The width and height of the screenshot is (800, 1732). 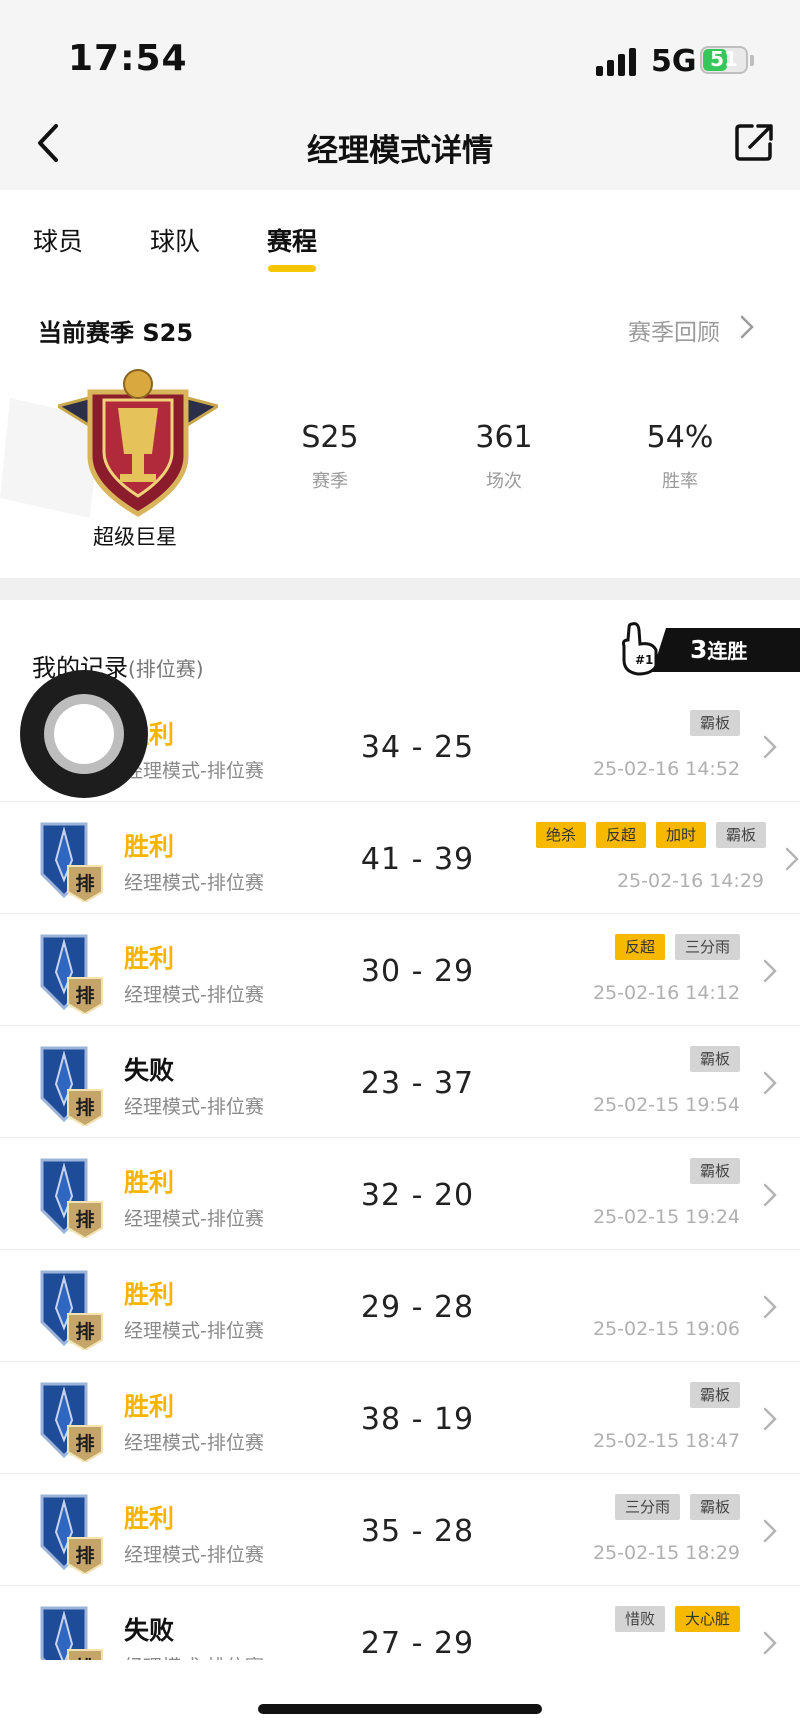 I want to click on signal-icon, so click(x=617, y=62).